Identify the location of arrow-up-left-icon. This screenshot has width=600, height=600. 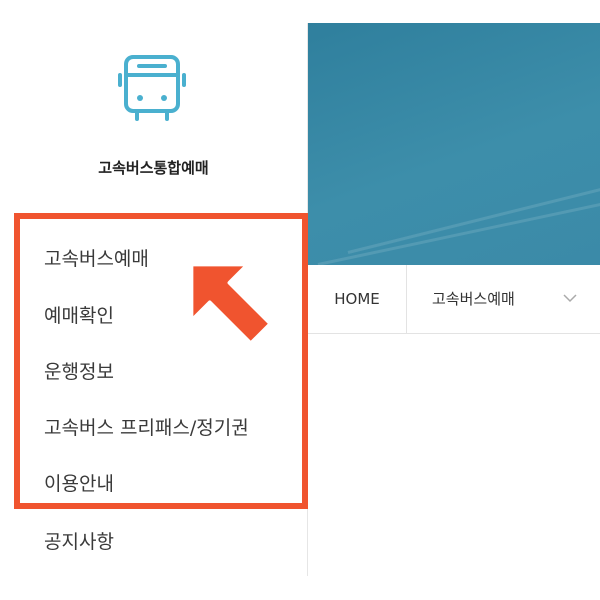
(231, 304).